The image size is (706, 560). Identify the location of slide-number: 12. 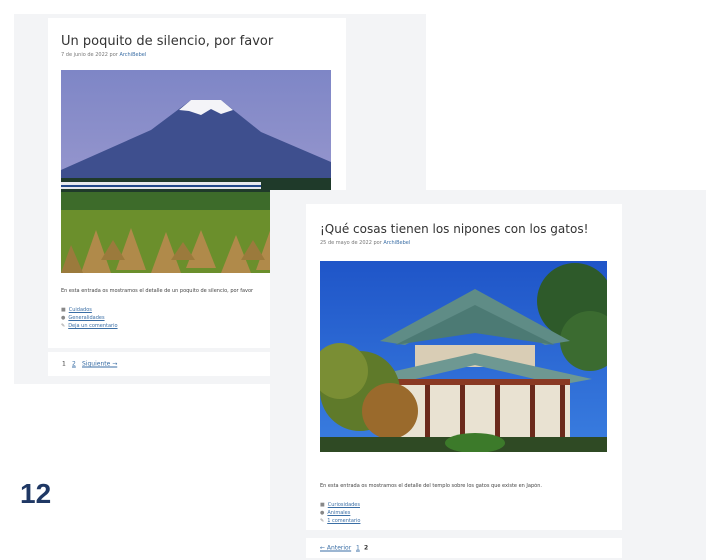
(36, 493).